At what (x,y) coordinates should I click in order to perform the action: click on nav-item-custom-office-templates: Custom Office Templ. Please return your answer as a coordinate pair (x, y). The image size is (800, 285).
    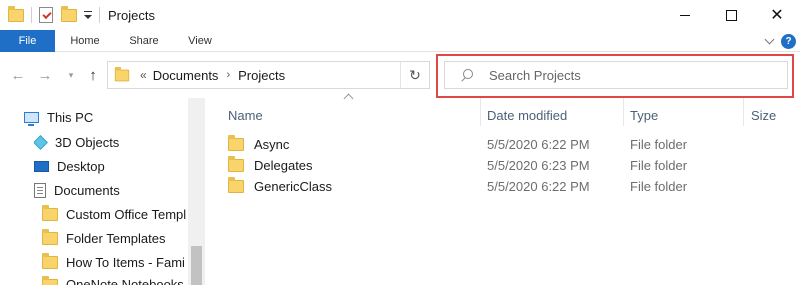
    Looking at the image, I should click on (115, 214).